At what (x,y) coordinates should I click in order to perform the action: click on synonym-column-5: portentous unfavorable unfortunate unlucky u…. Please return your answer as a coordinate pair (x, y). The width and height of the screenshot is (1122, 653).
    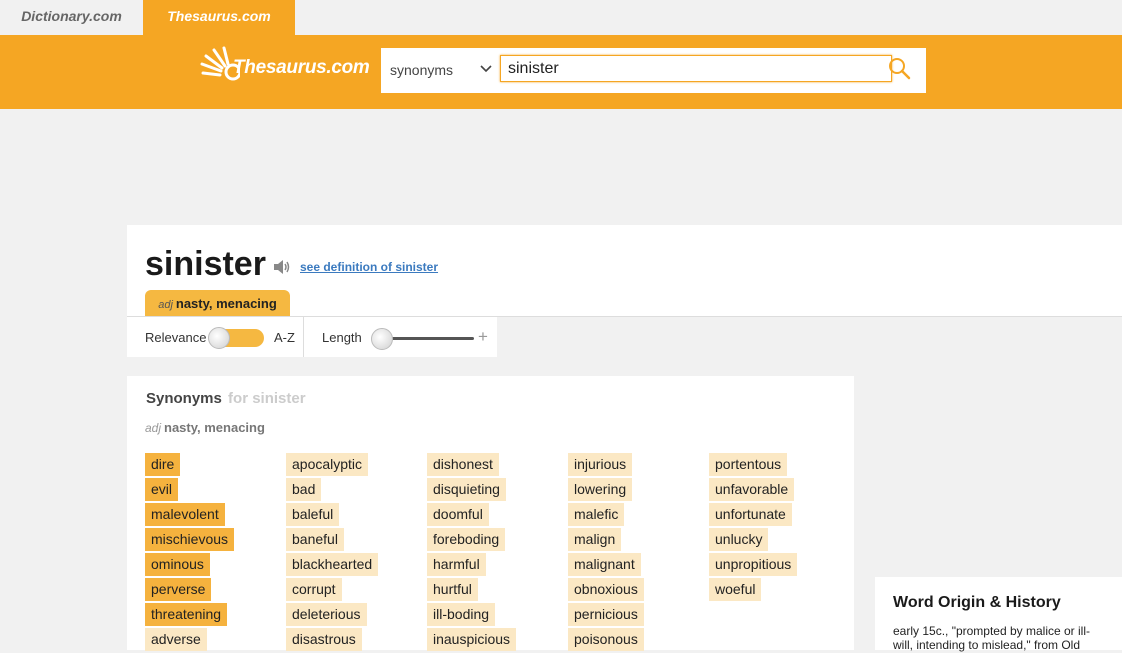
    Looking at the image, I should click on (753, 528).